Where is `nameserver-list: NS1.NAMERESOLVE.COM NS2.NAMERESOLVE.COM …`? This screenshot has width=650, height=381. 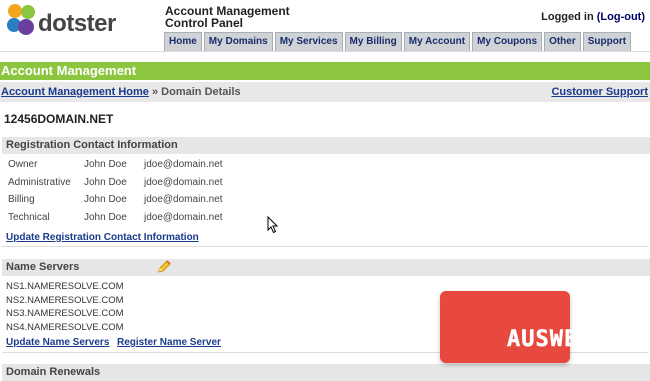
nameserver-list: NS1.NAMERESOLVE.COM NS2.NAMERESOLVE.COM … is located at coordinates (65, 307).